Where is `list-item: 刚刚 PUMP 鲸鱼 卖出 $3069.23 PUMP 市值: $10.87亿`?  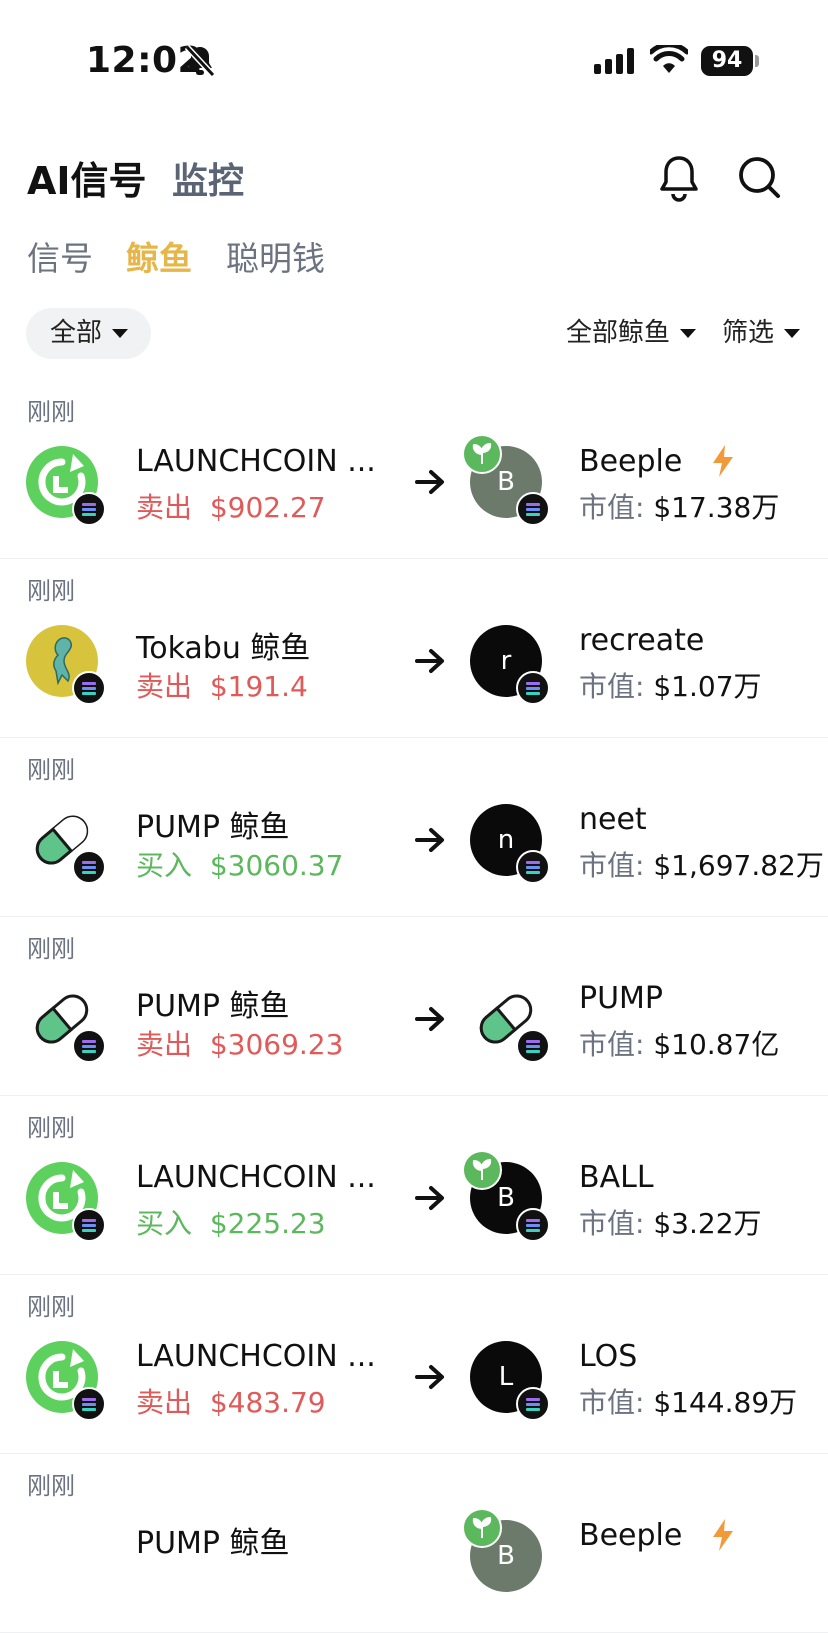
list-item: 刚刚 PUMP 鲸鱼 卖出 $3069.23 PUMP 市值: $10.87亿 is located at coordinates (414, 1006).